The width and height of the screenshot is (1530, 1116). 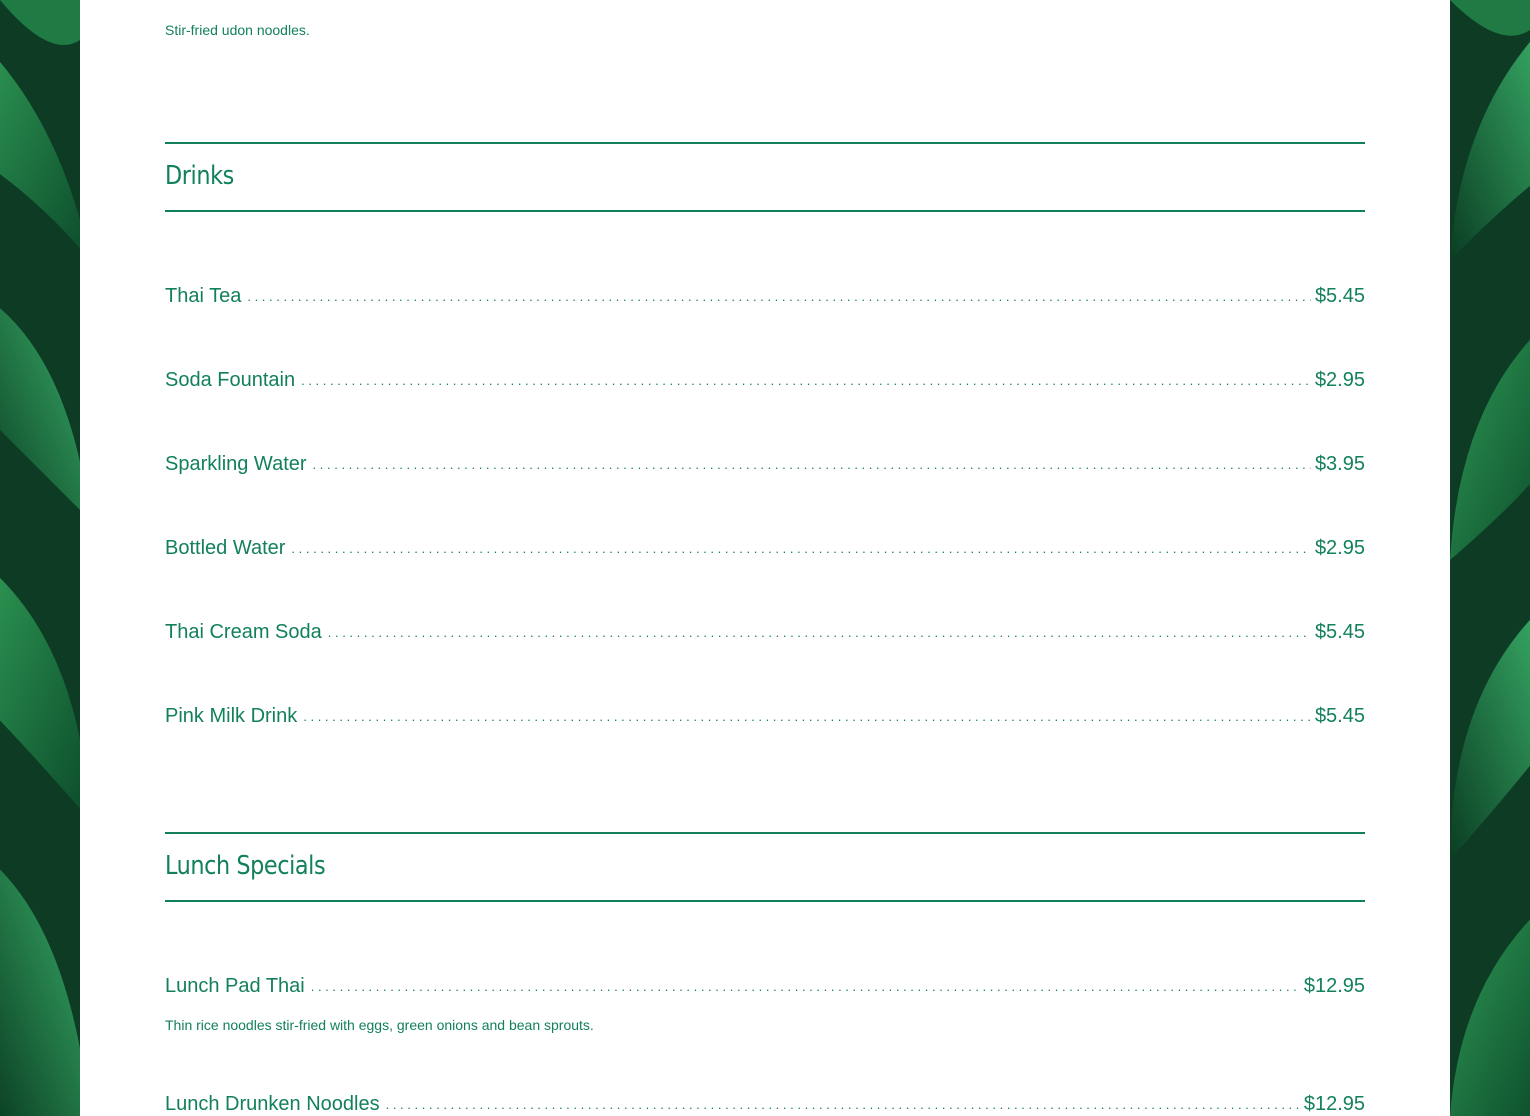 I want to click on item-name: Soda Fountain, so click(x=230, y=380).